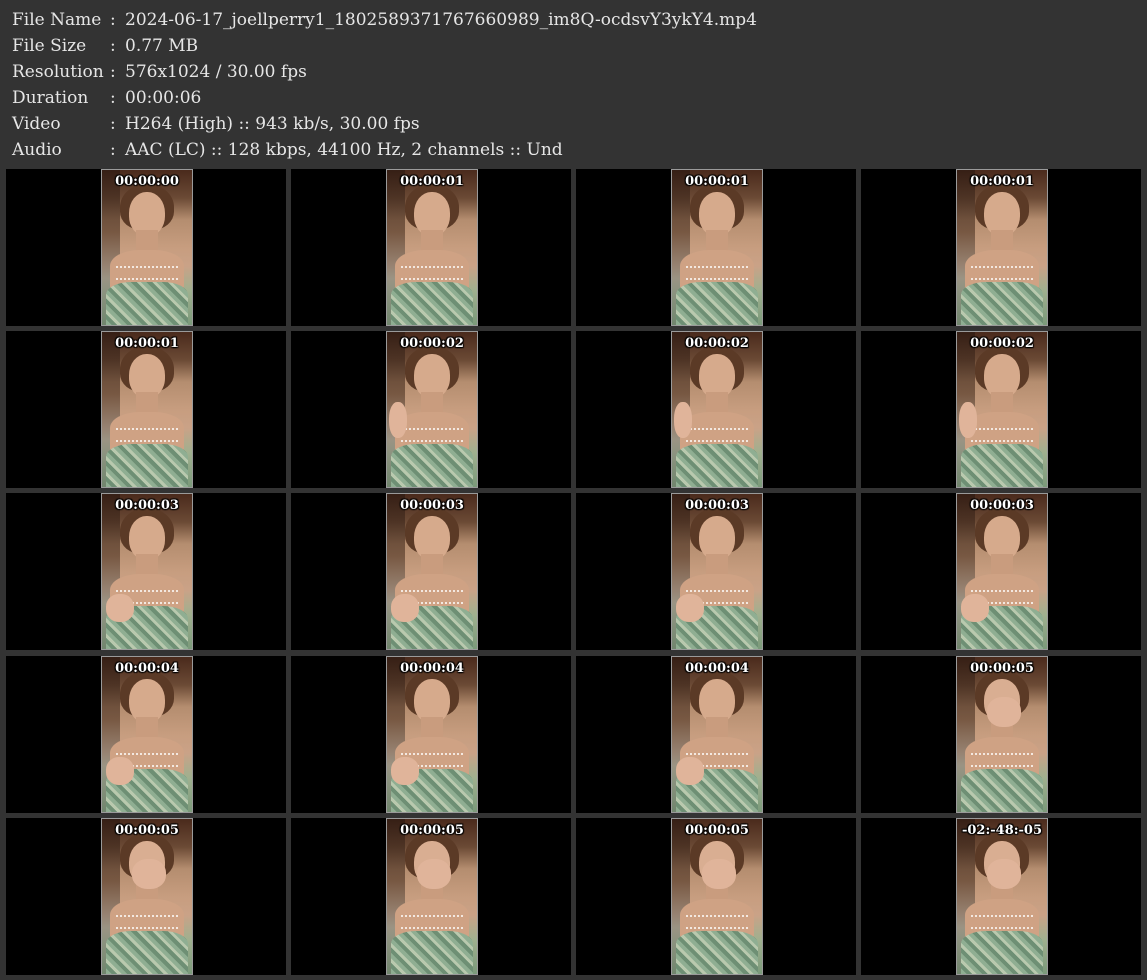  I want to click on file-size-value: 0.77 MB, so click(162, 46).